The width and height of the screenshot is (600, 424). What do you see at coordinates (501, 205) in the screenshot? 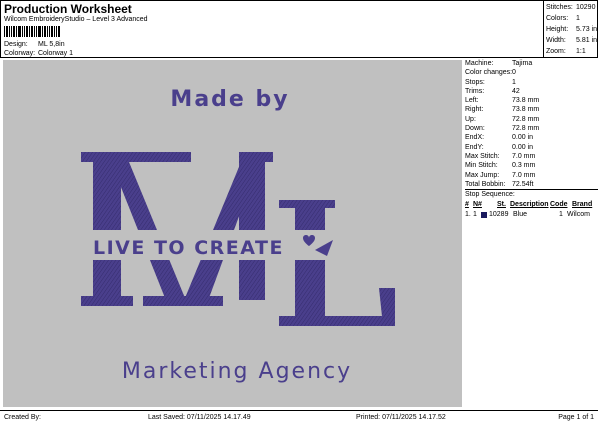
I see `col-header: St.` at bounding box center [501, 205].